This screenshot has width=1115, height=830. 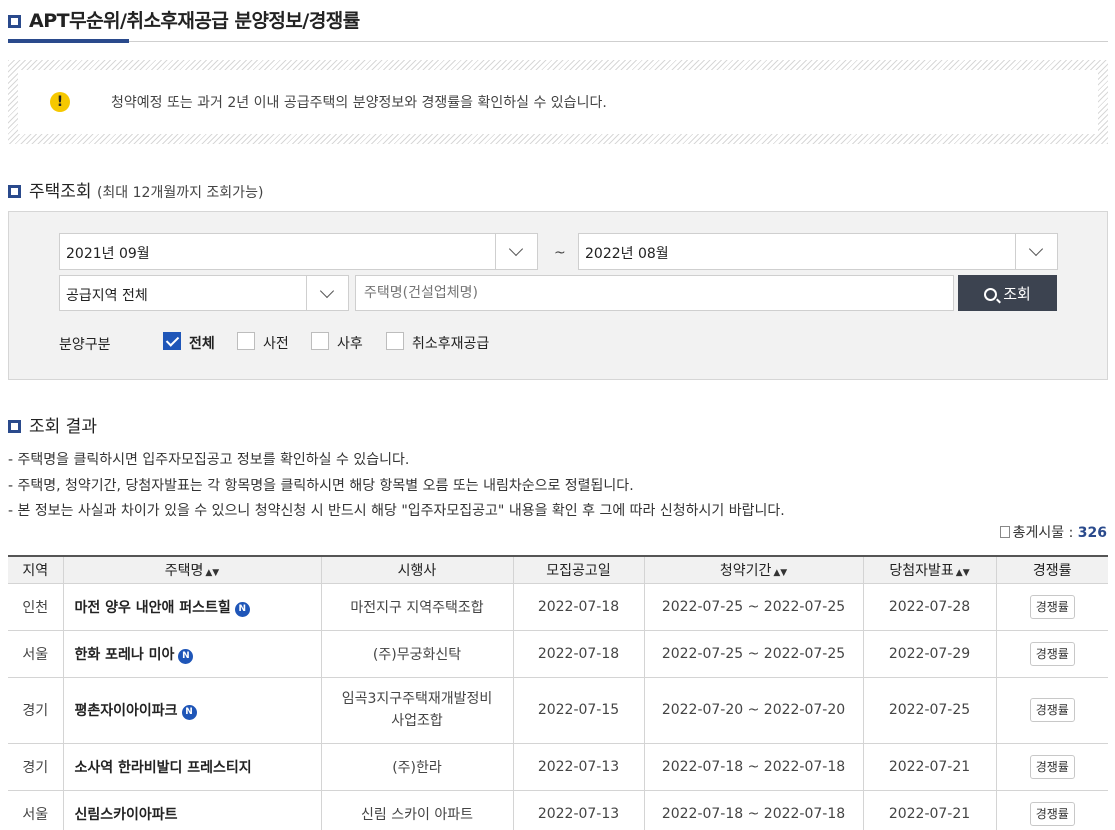 I want to click on checkbox-checked-icon, so click(x=172, y=341).